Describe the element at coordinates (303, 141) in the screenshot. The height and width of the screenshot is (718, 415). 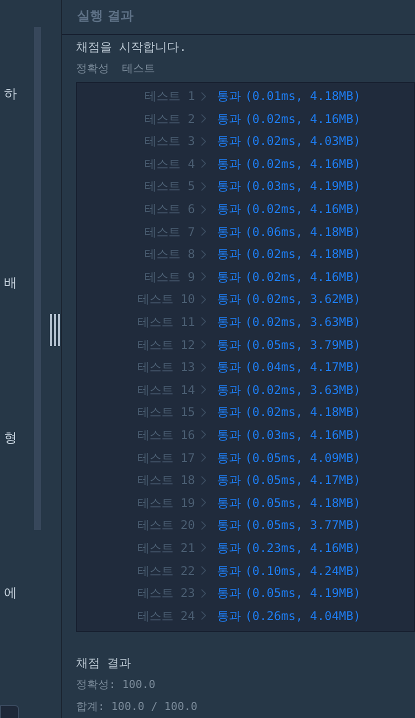
I see `test-metrics: (0.02ms, 4.03MB)` at that location.